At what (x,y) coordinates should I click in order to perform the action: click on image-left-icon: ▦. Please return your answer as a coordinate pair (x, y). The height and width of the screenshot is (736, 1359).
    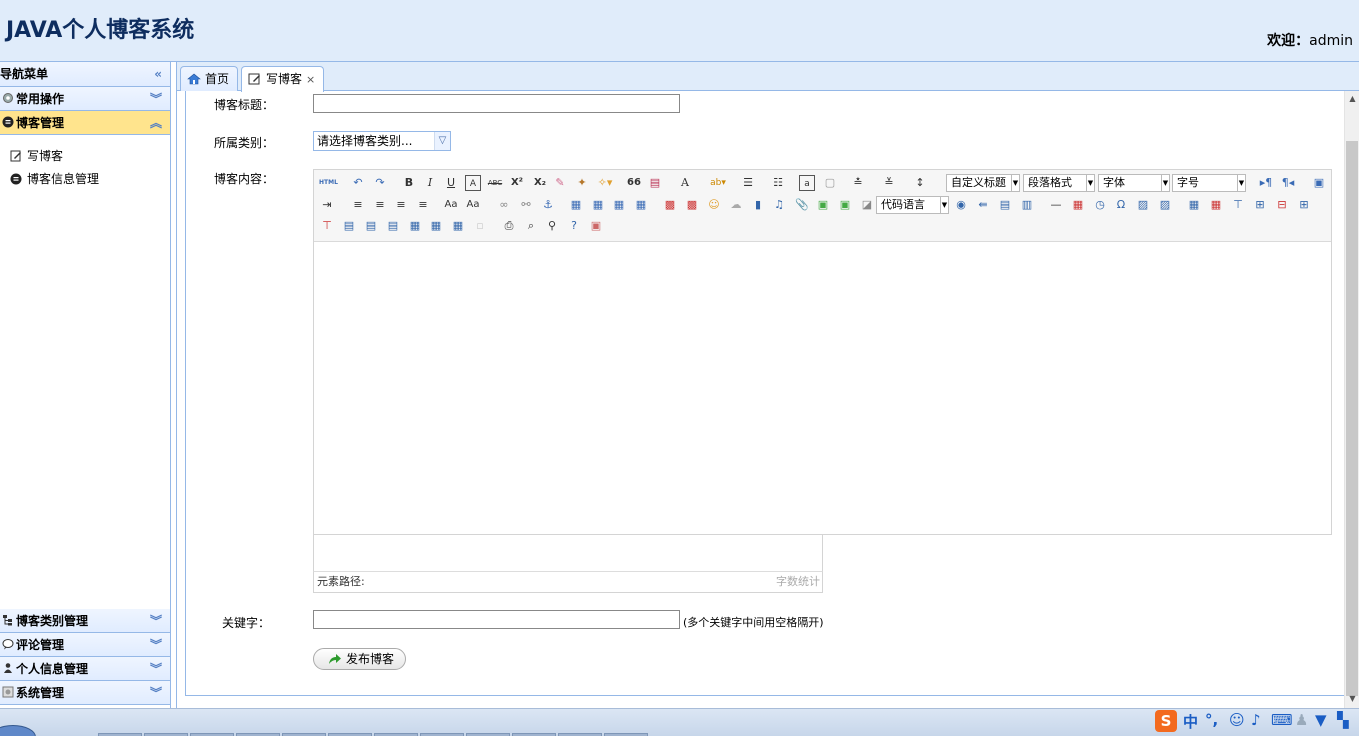
    Looking at the image, I should click on (598, 205).